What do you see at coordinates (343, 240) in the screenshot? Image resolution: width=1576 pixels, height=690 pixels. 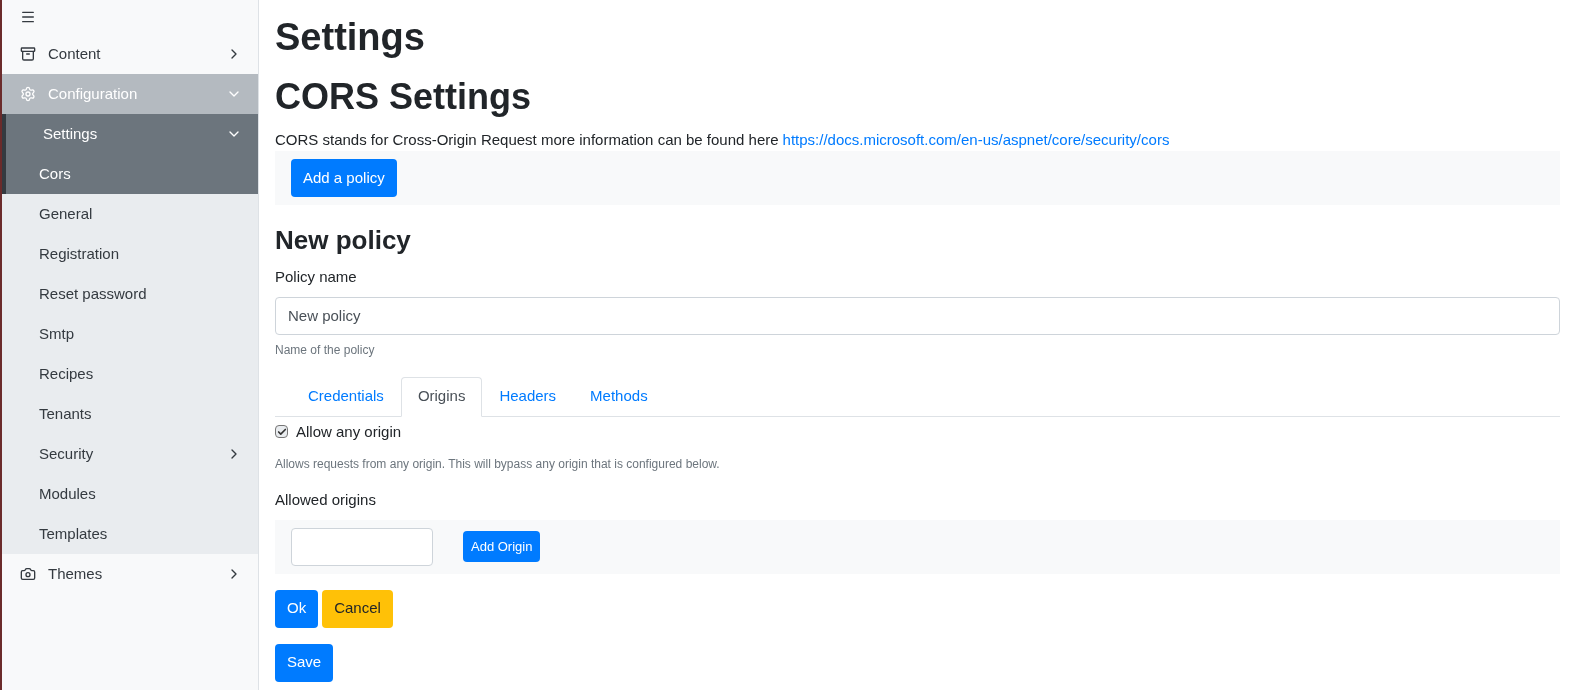 I see `policy-heading: New policy` at bounding box center [343, 240].